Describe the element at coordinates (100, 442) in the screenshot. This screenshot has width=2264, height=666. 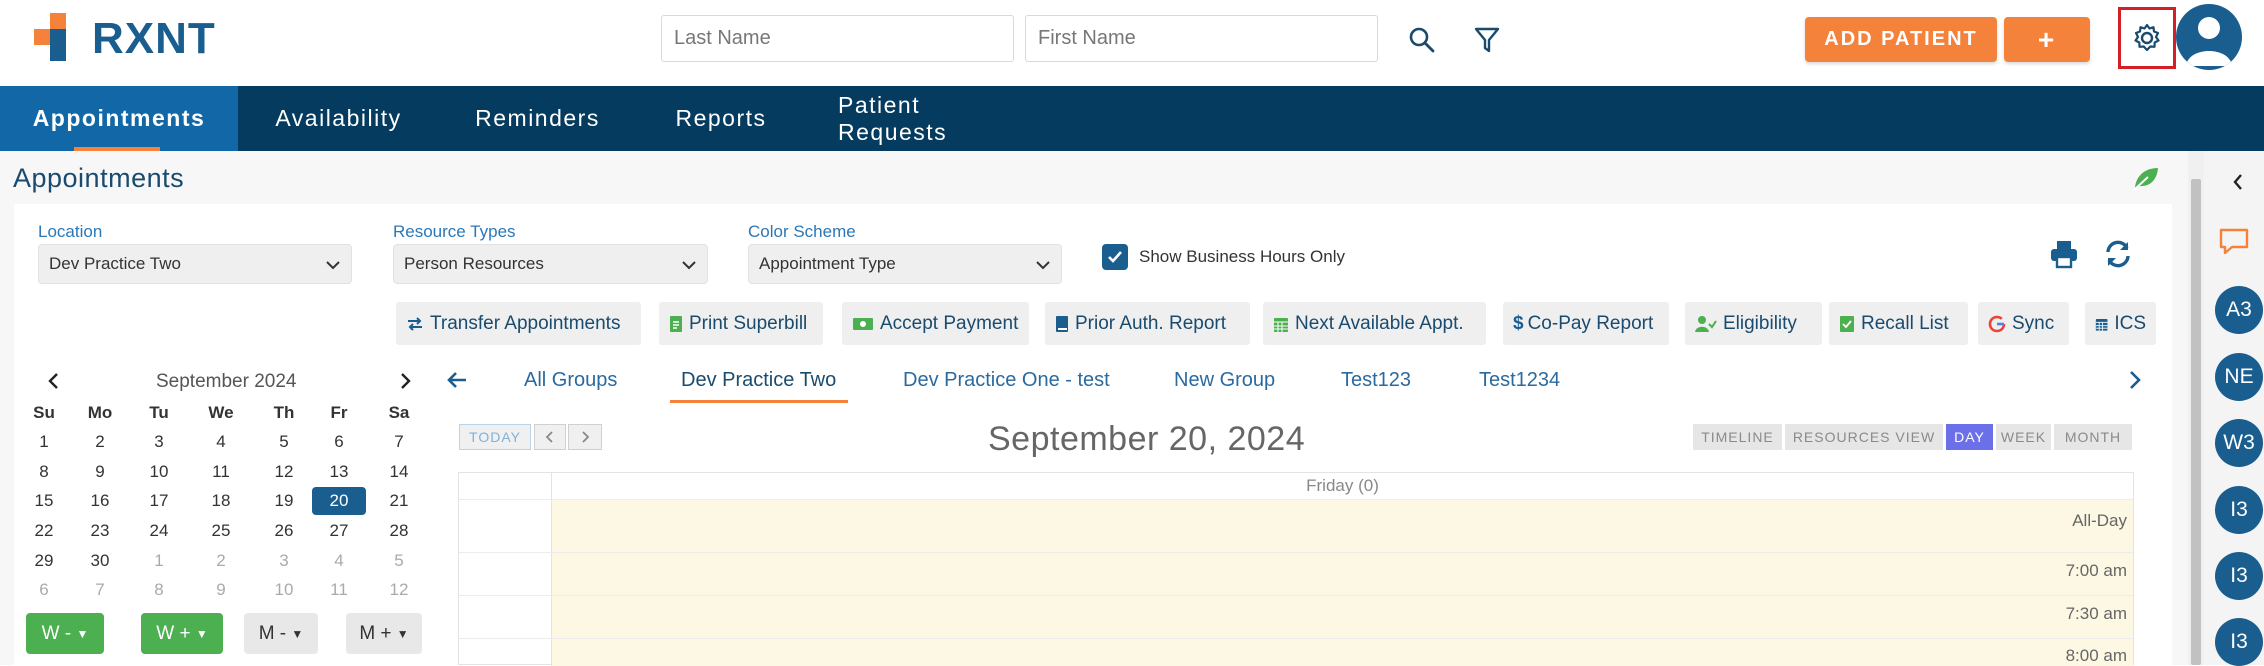
I see `calendar-day: 2` at that location.